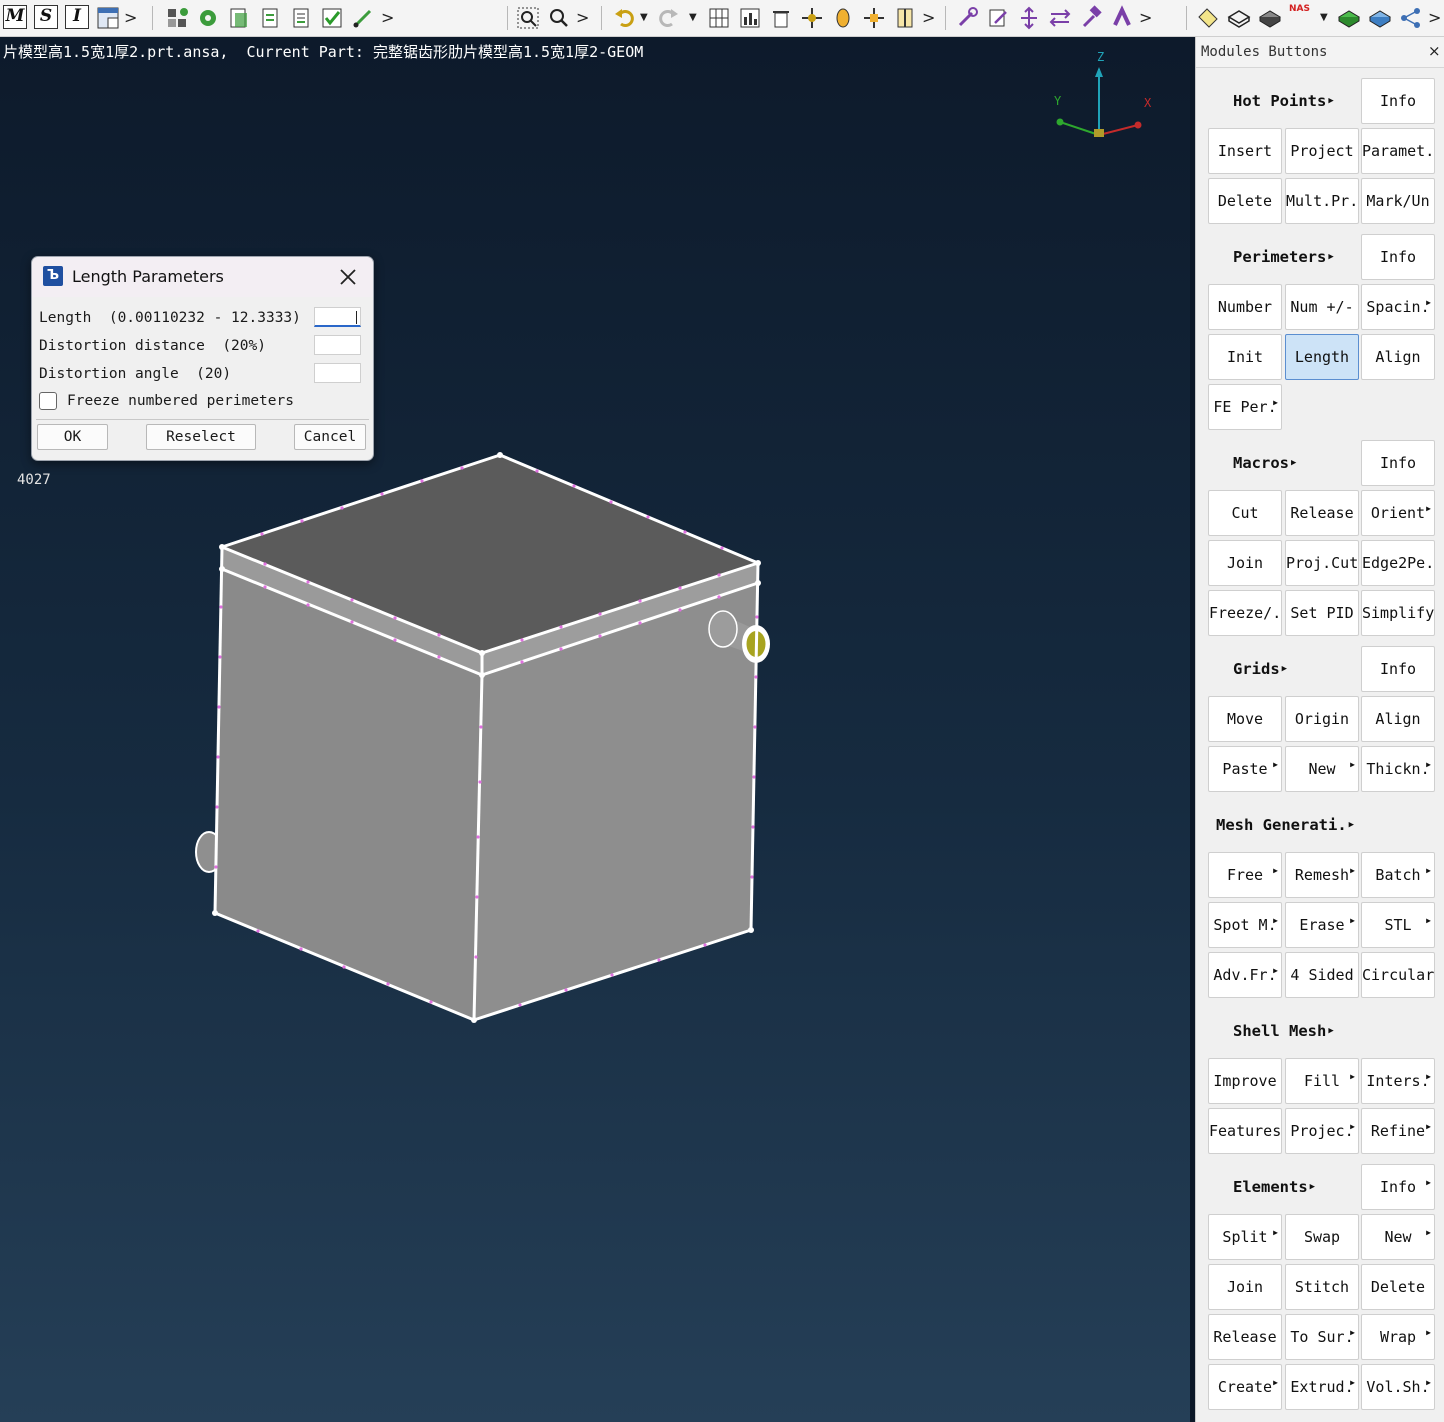 The height and width of the screenshot is (1422, 1444). What do you see at coordinates (1398, 307) in the screenshot?
I see `module-button-spacin: Spacin. ▶` at bounding box center [1398, 307].